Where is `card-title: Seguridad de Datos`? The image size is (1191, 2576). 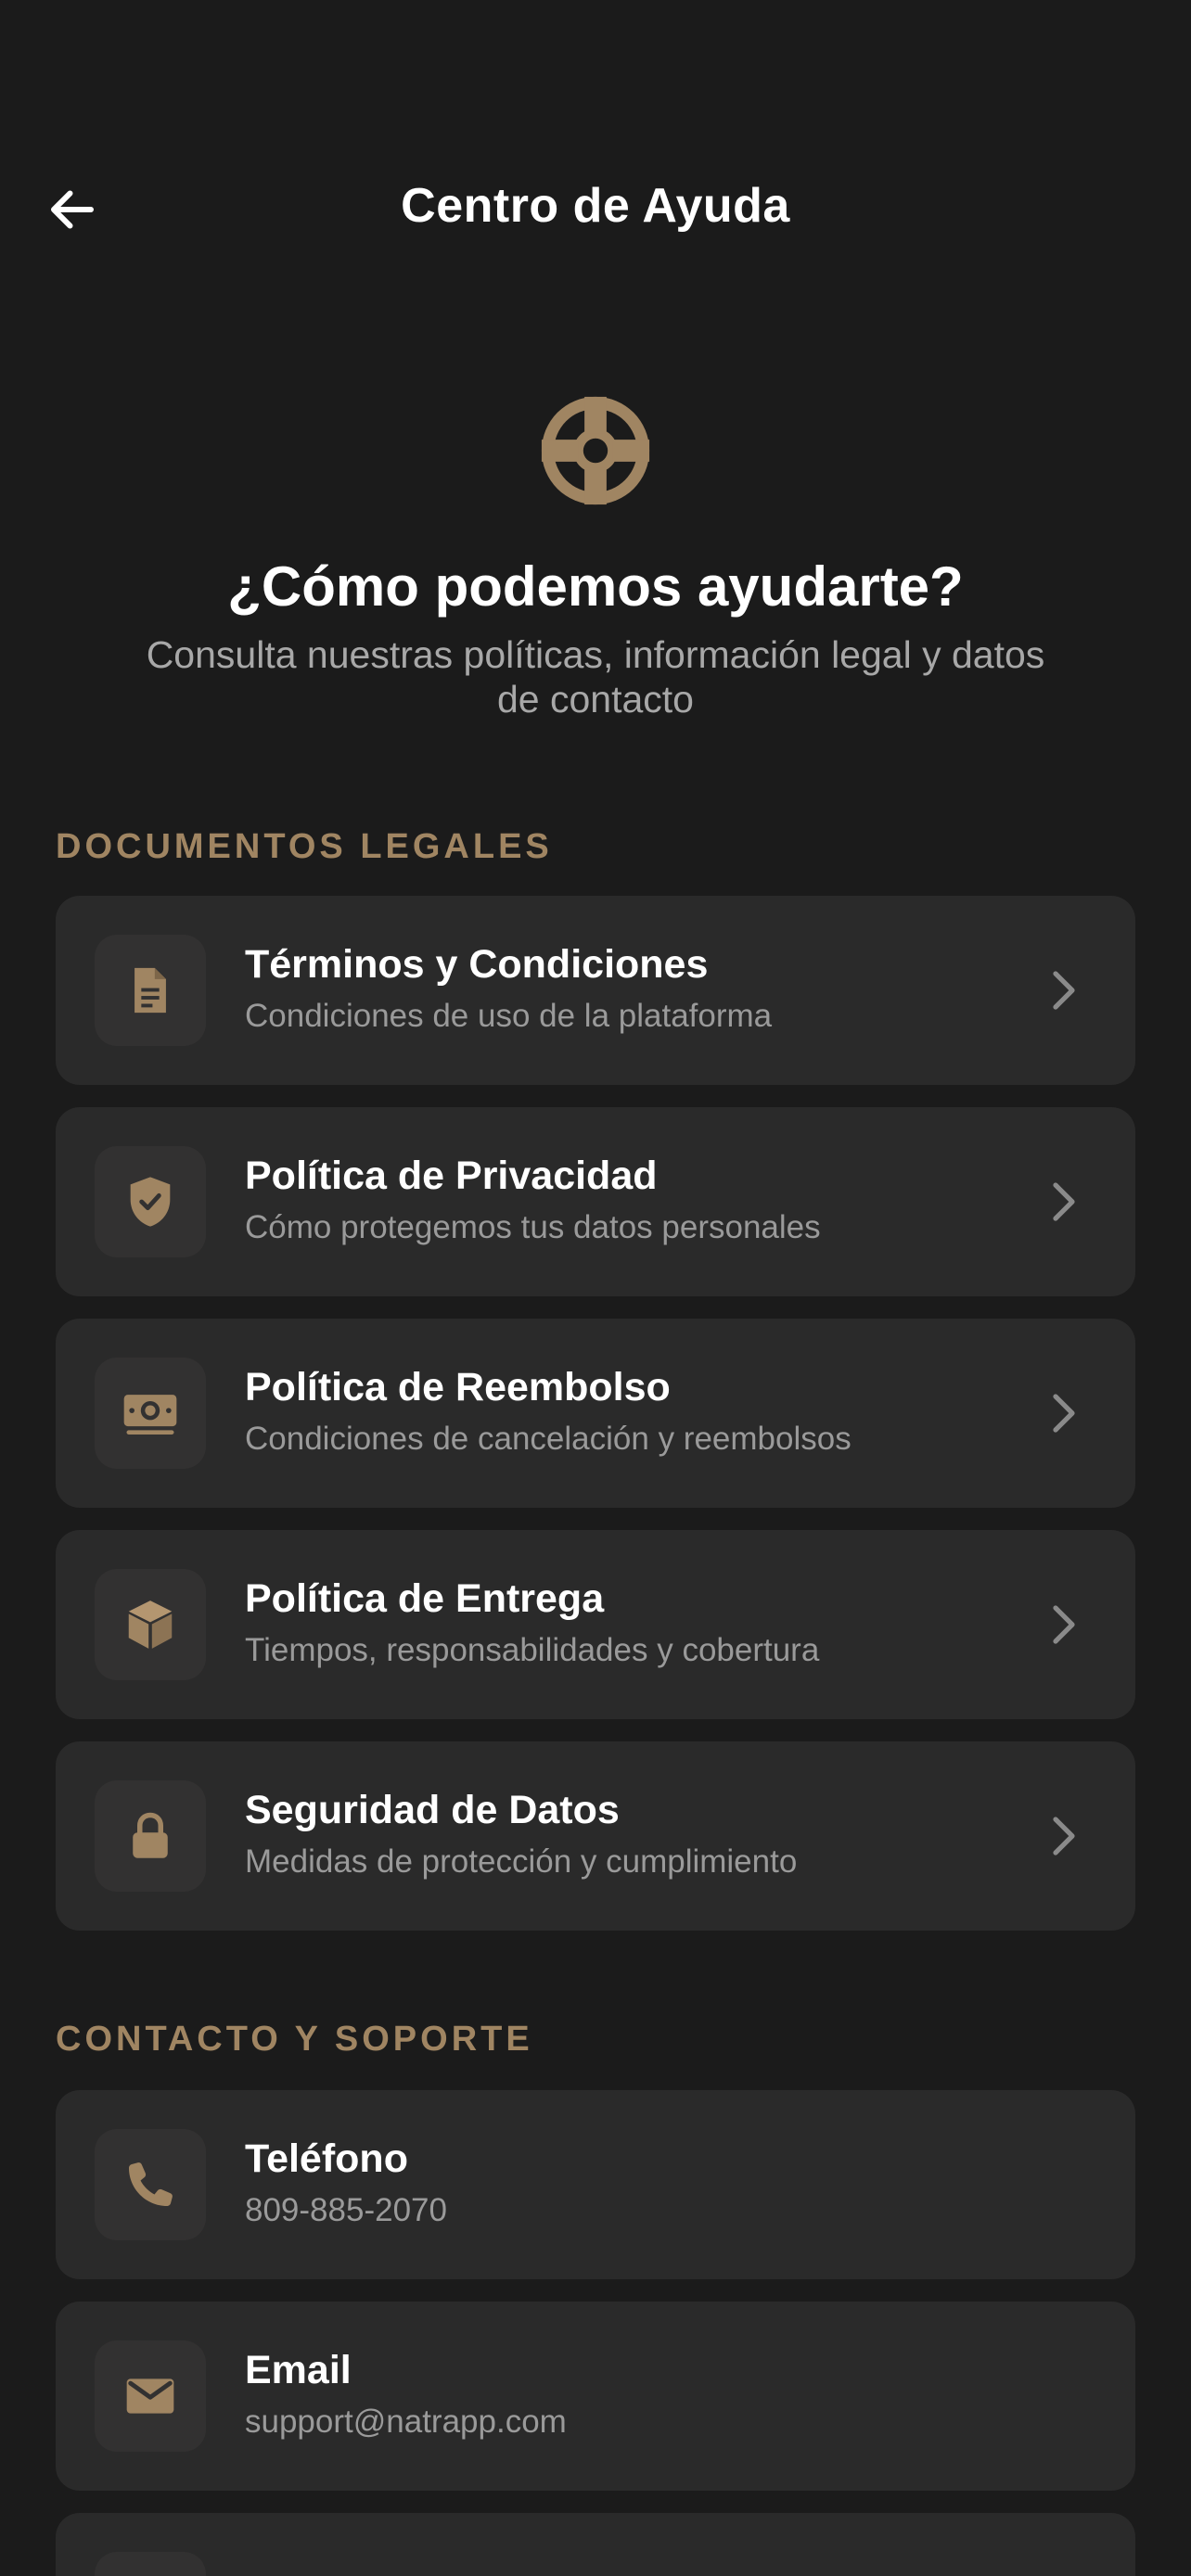
card-title: Seguridad de Datos is located at coordinates (432, 1810).